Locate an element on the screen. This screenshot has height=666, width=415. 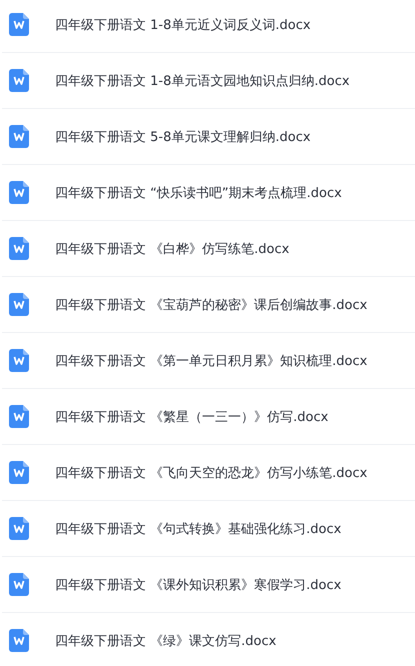
file-name: 四年级下册语文 “快乐读书吧”期末考点梳理.docx is located at coordinates (198, 193).